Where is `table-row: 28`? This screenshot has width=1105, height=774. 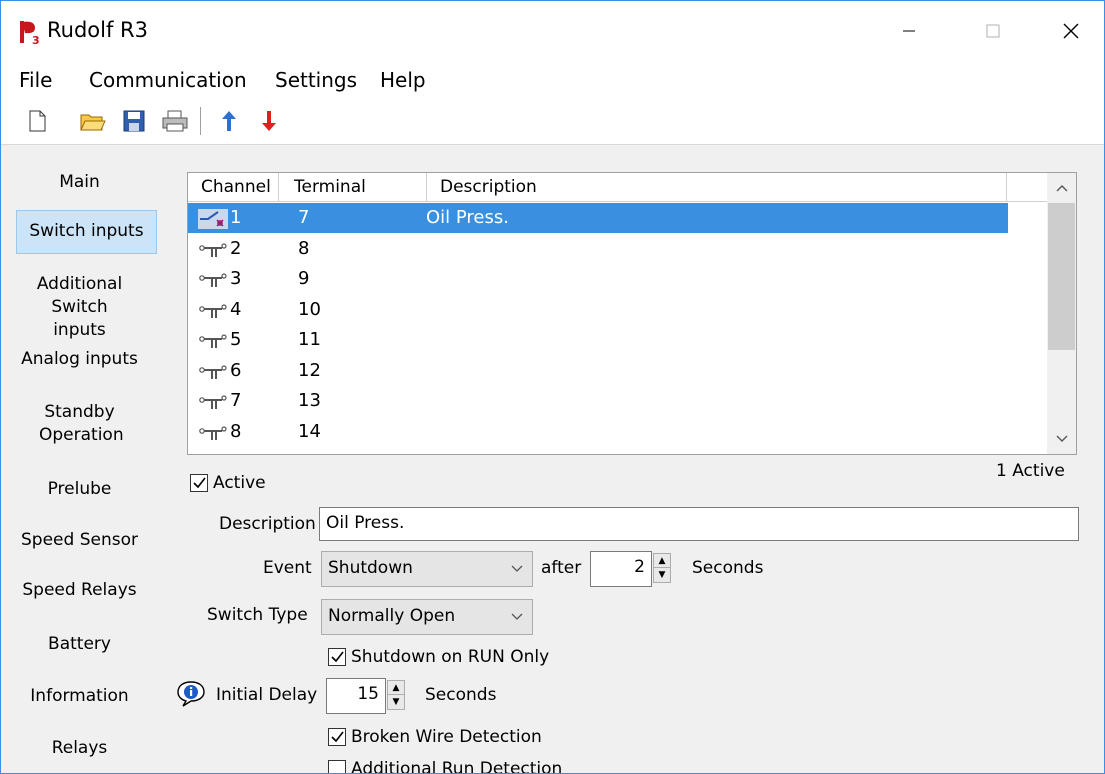 table-row: 28 is located at coordinates (598, 249).